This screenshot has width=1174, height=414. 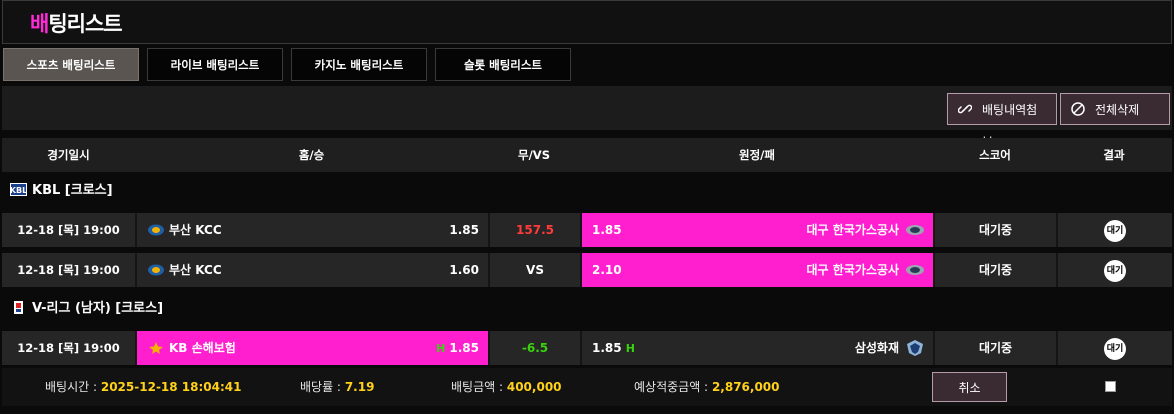 I want to click on attach-bet-history-button: 배팅내역첨부, so click(x=1002, y=121).